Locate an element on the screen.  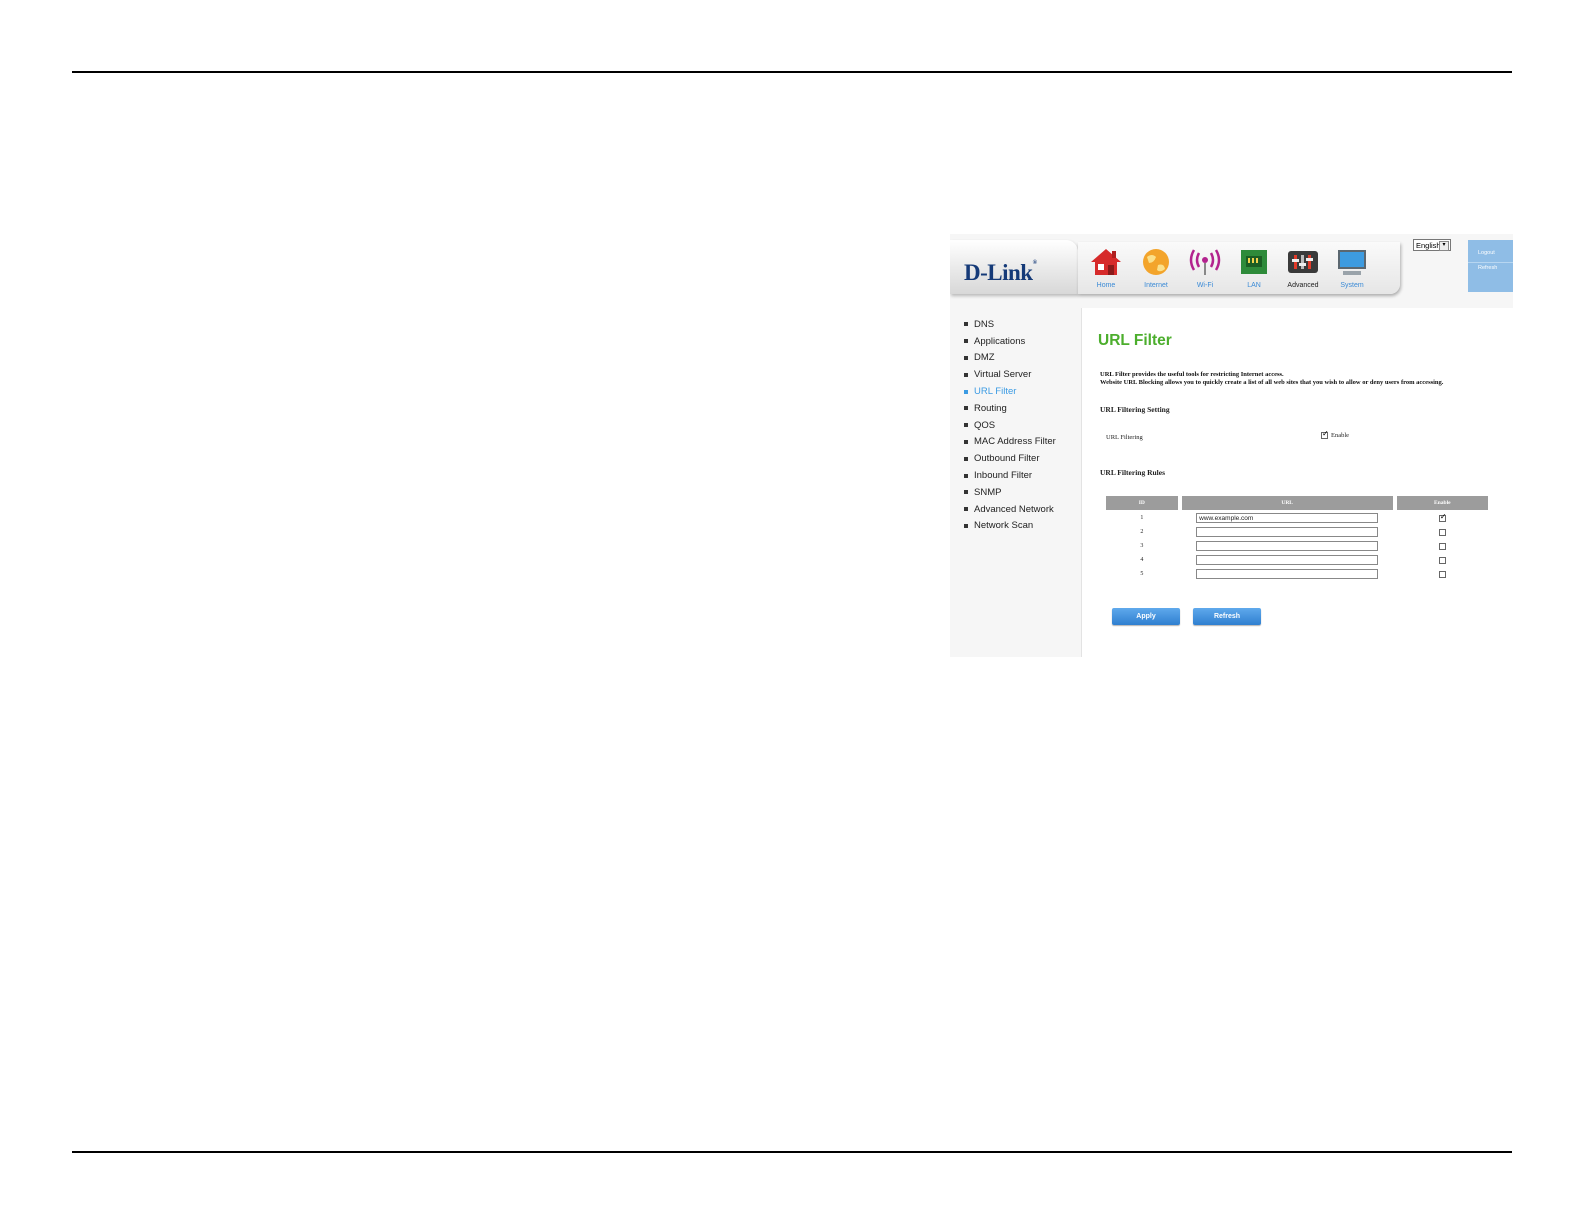
nav-lan: LAN is located at coordinates (1254, 267).